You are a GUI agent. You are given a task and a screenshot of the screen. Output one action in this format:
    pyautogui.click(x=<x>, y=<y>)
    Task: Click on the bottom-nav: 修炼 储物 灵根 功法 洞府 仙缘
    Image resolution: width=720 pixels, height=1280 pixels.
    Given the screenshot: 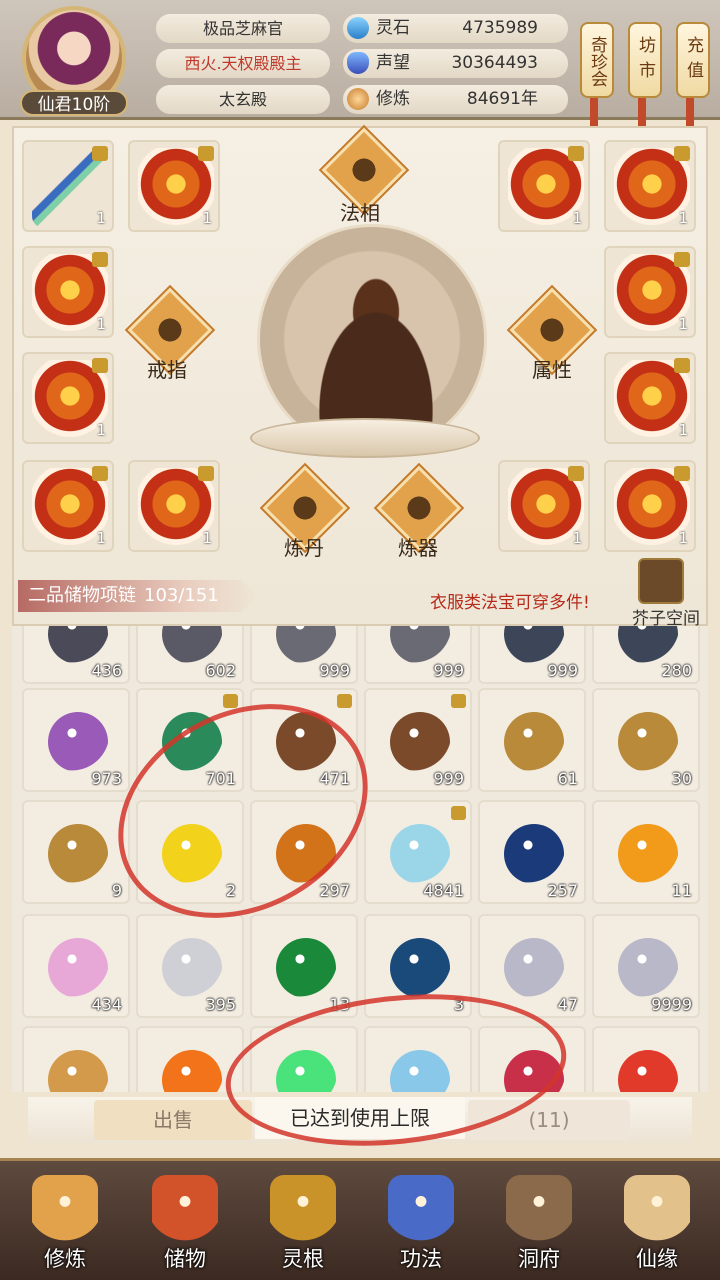 What is the action you would take?
    pyautogui.click(x=360, y=1219)
    